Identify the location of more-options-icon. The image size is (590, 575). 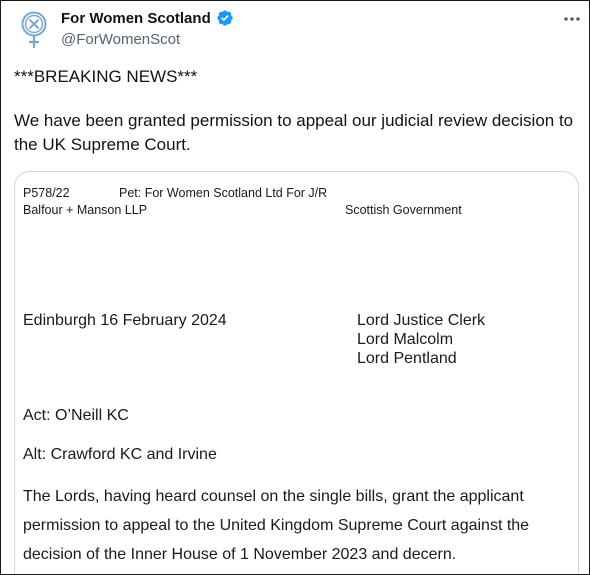
(572, 19).